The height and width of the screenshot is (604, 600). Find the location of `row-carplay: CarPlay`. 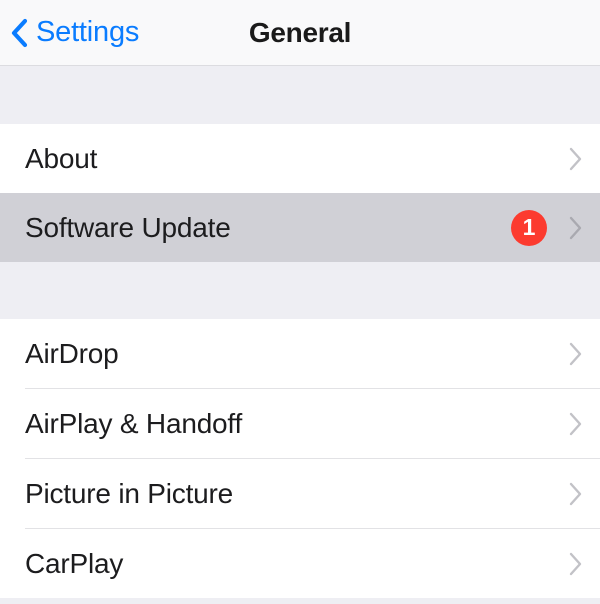

row-carplay: CarPlay is located at coordinates (300, 563).